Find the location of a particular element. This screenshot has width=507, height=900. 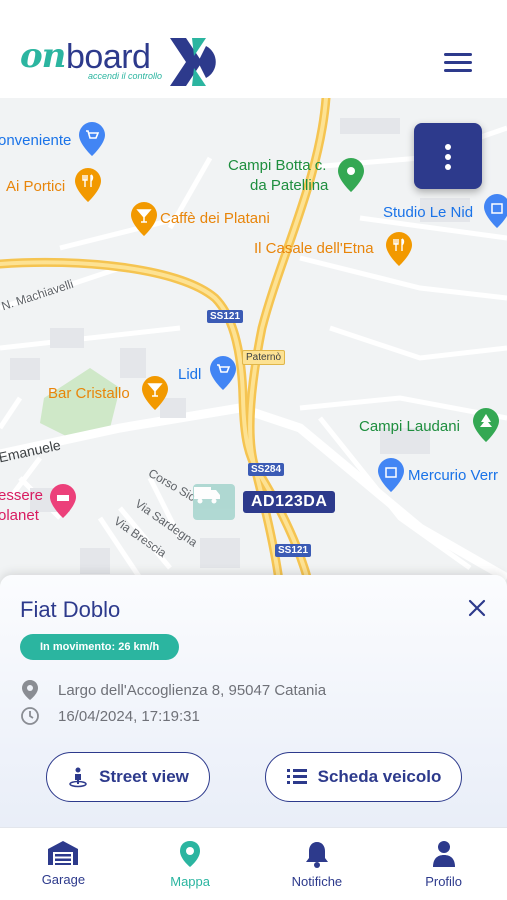

street-view-button: Street view is located at coordinates (128, 777).